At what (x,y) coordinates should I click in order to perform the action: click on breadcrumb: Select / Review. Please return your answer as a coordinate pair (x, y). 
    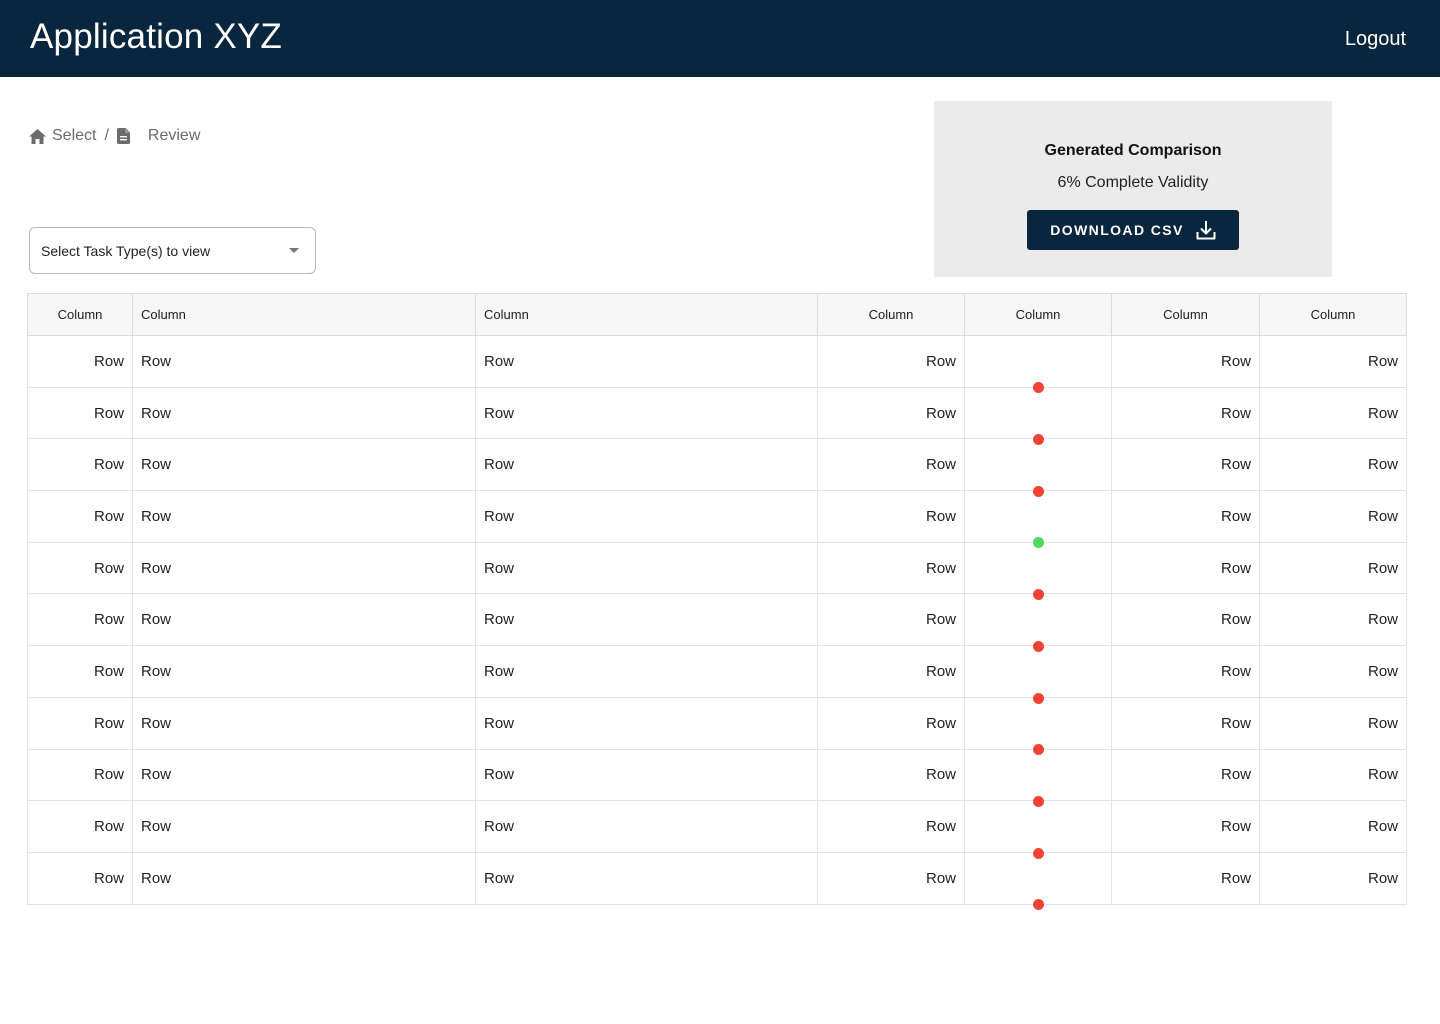
    Looking at the image, I should click on (114, 136).